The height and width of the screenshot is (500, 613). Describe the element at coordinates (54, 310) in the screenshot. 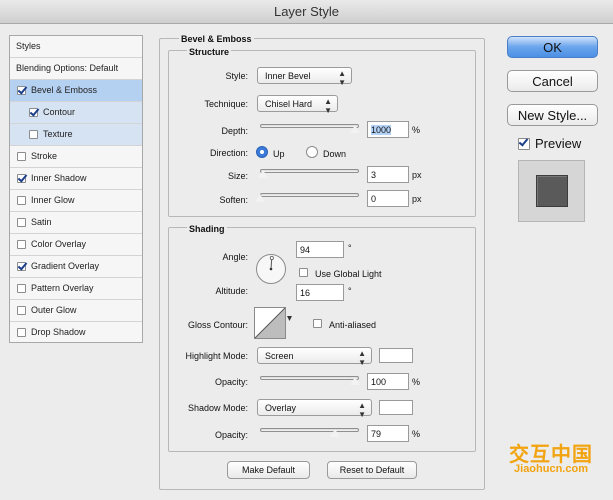

I see `sidebar-item-label: Outer Glow` at that location.